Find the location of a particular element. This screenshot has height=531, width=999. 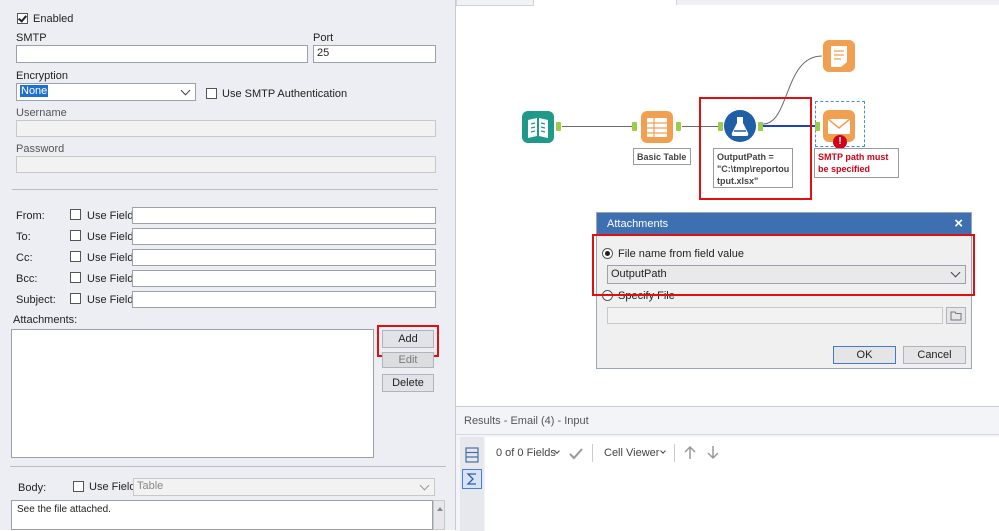

subject-label: Subject: is located at coordinates (36, 300).